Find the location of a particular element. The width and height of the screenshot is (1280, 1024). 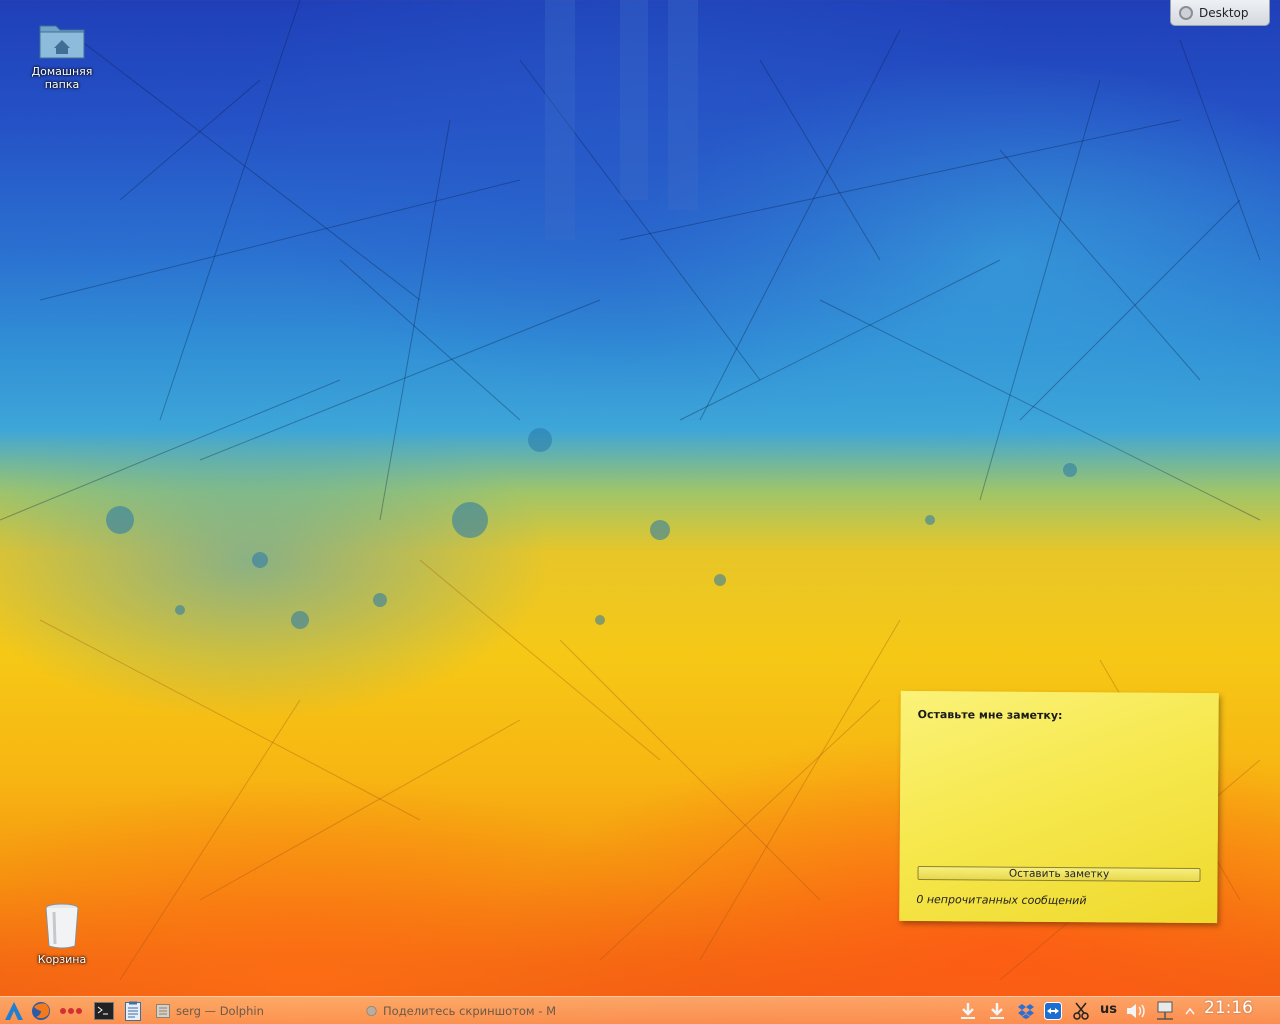

teamviewer-icon is located at coordinates (1053, 1011).